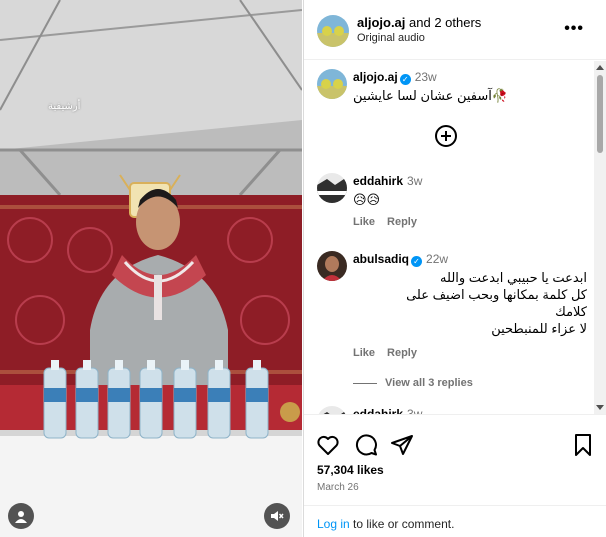  What do you see at coordinates (402, 445) in the screenshot?
I see `share-icon` at bounding box center [402, 445].